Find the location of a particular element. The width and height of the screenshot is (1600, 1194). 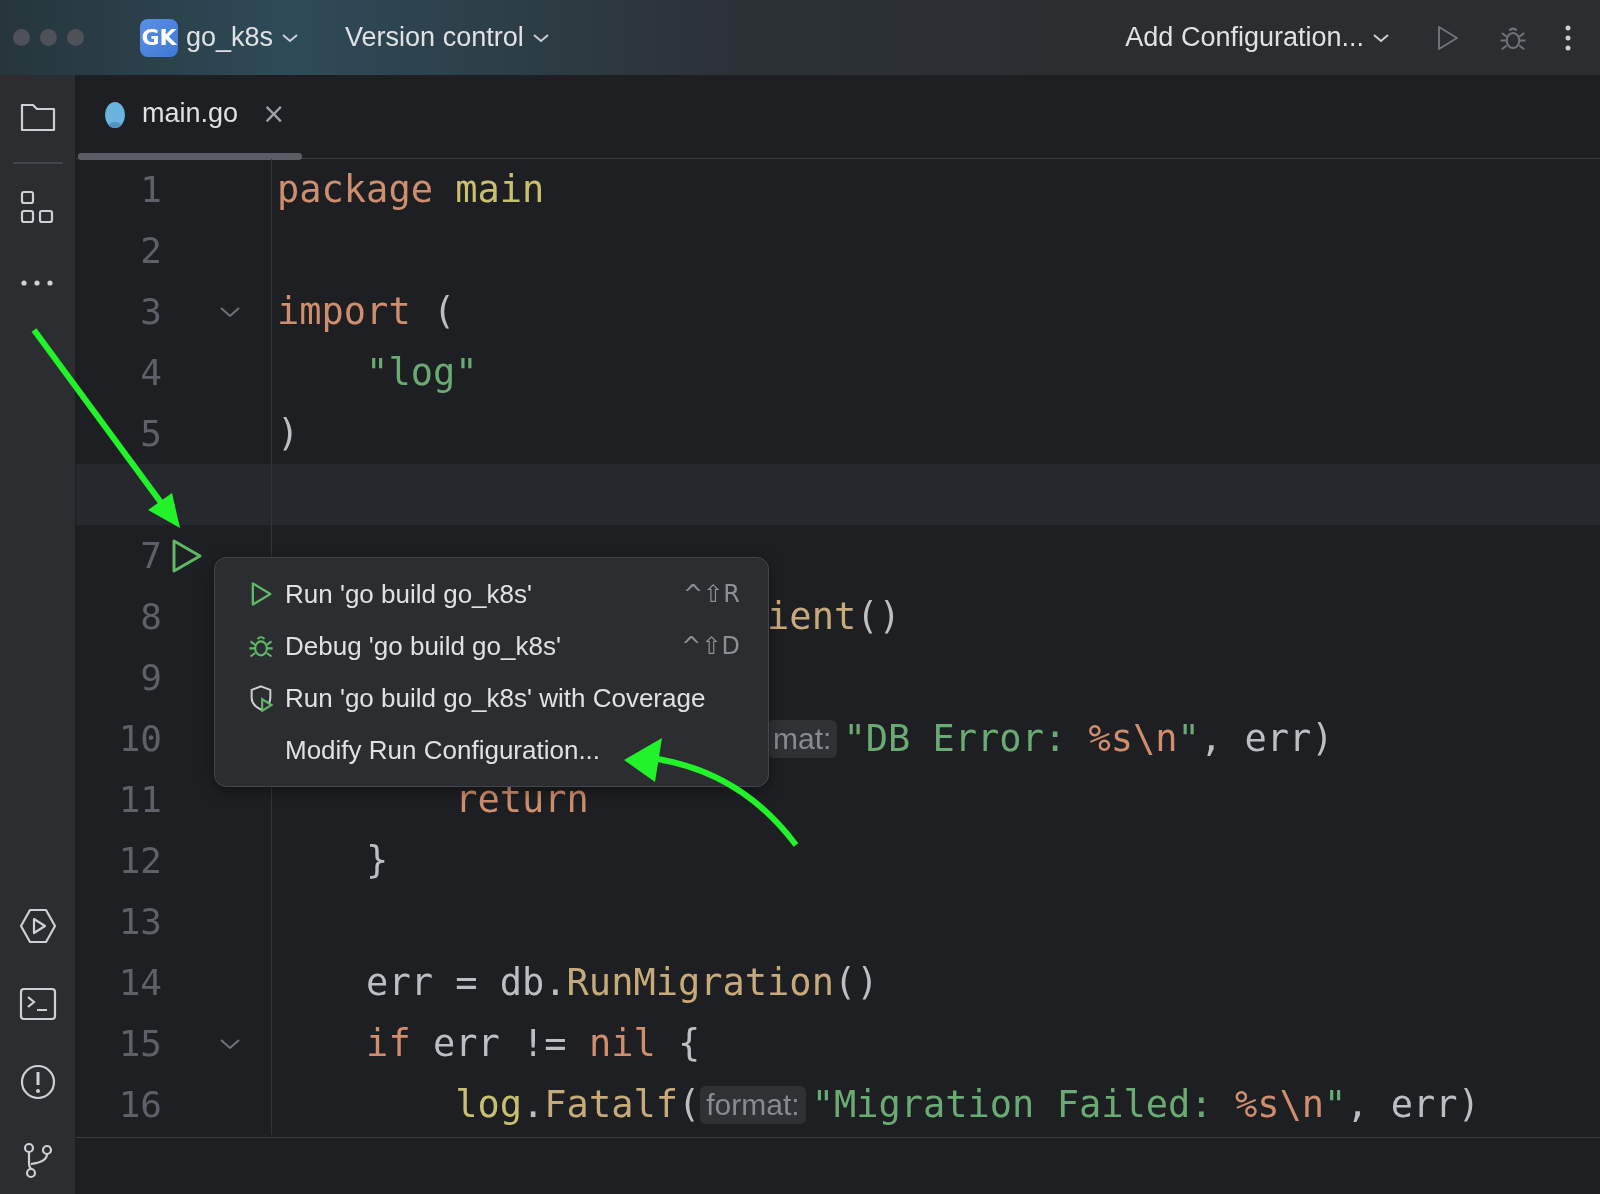

code-text: err != is located at coordinates (500, 1043).